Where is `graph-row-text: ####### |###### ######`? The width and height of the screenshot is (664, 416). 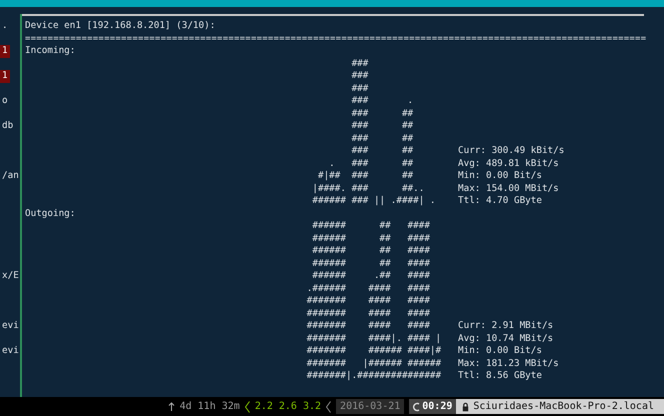
graph-row-text: ####### |###### ###### is located at coordinates (374, 364).